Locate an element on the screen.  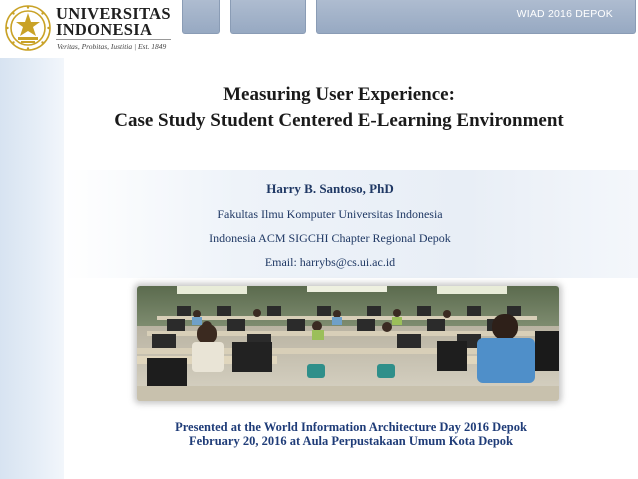
header-box-event: WIAD 2016 DEPOK is located at coordinates (476, 17).